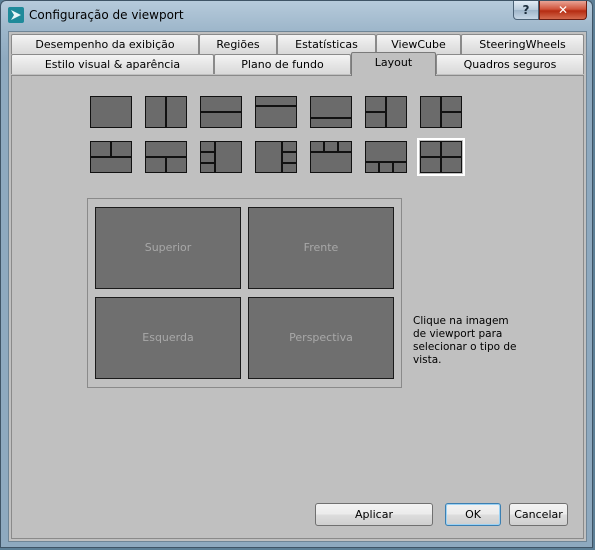 The image size is (595, 550). Describe the element at coordinates (473, 514) in the screenshot. I see `ok-button: OK` at that location.